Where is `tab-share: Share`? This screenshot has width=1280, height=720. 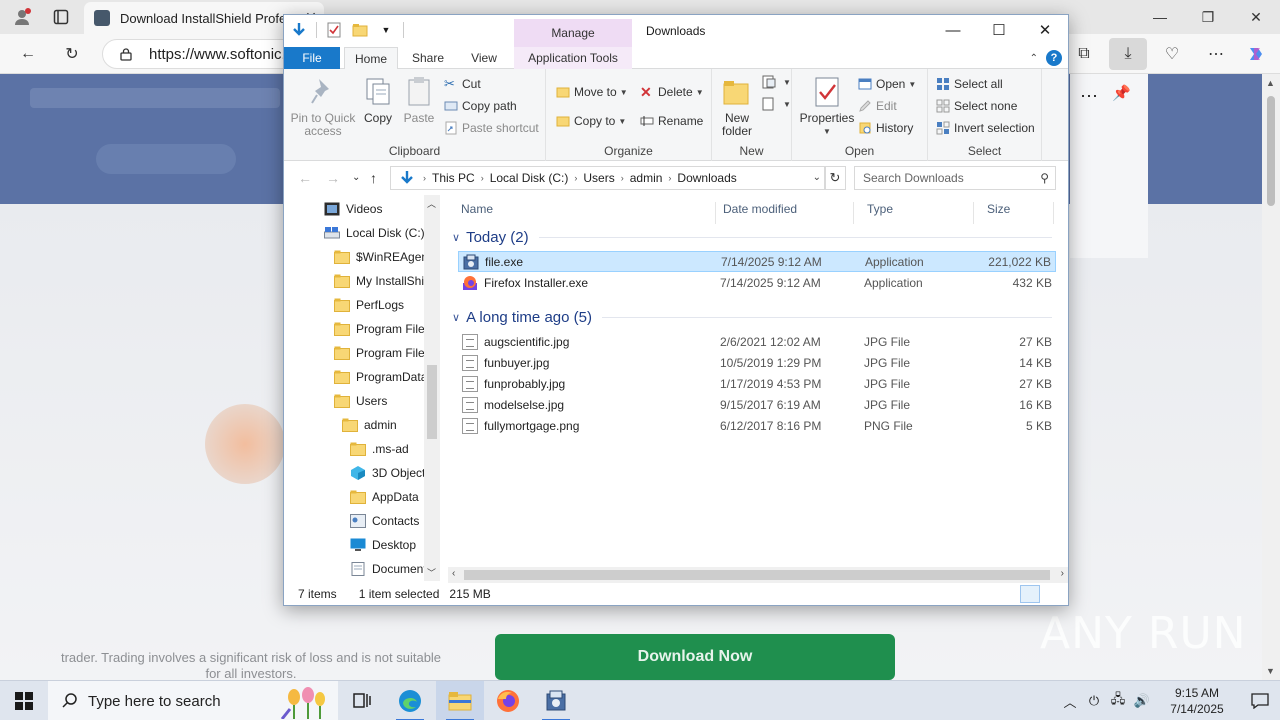 tab-share: Share is located at coordinates (428, 58).